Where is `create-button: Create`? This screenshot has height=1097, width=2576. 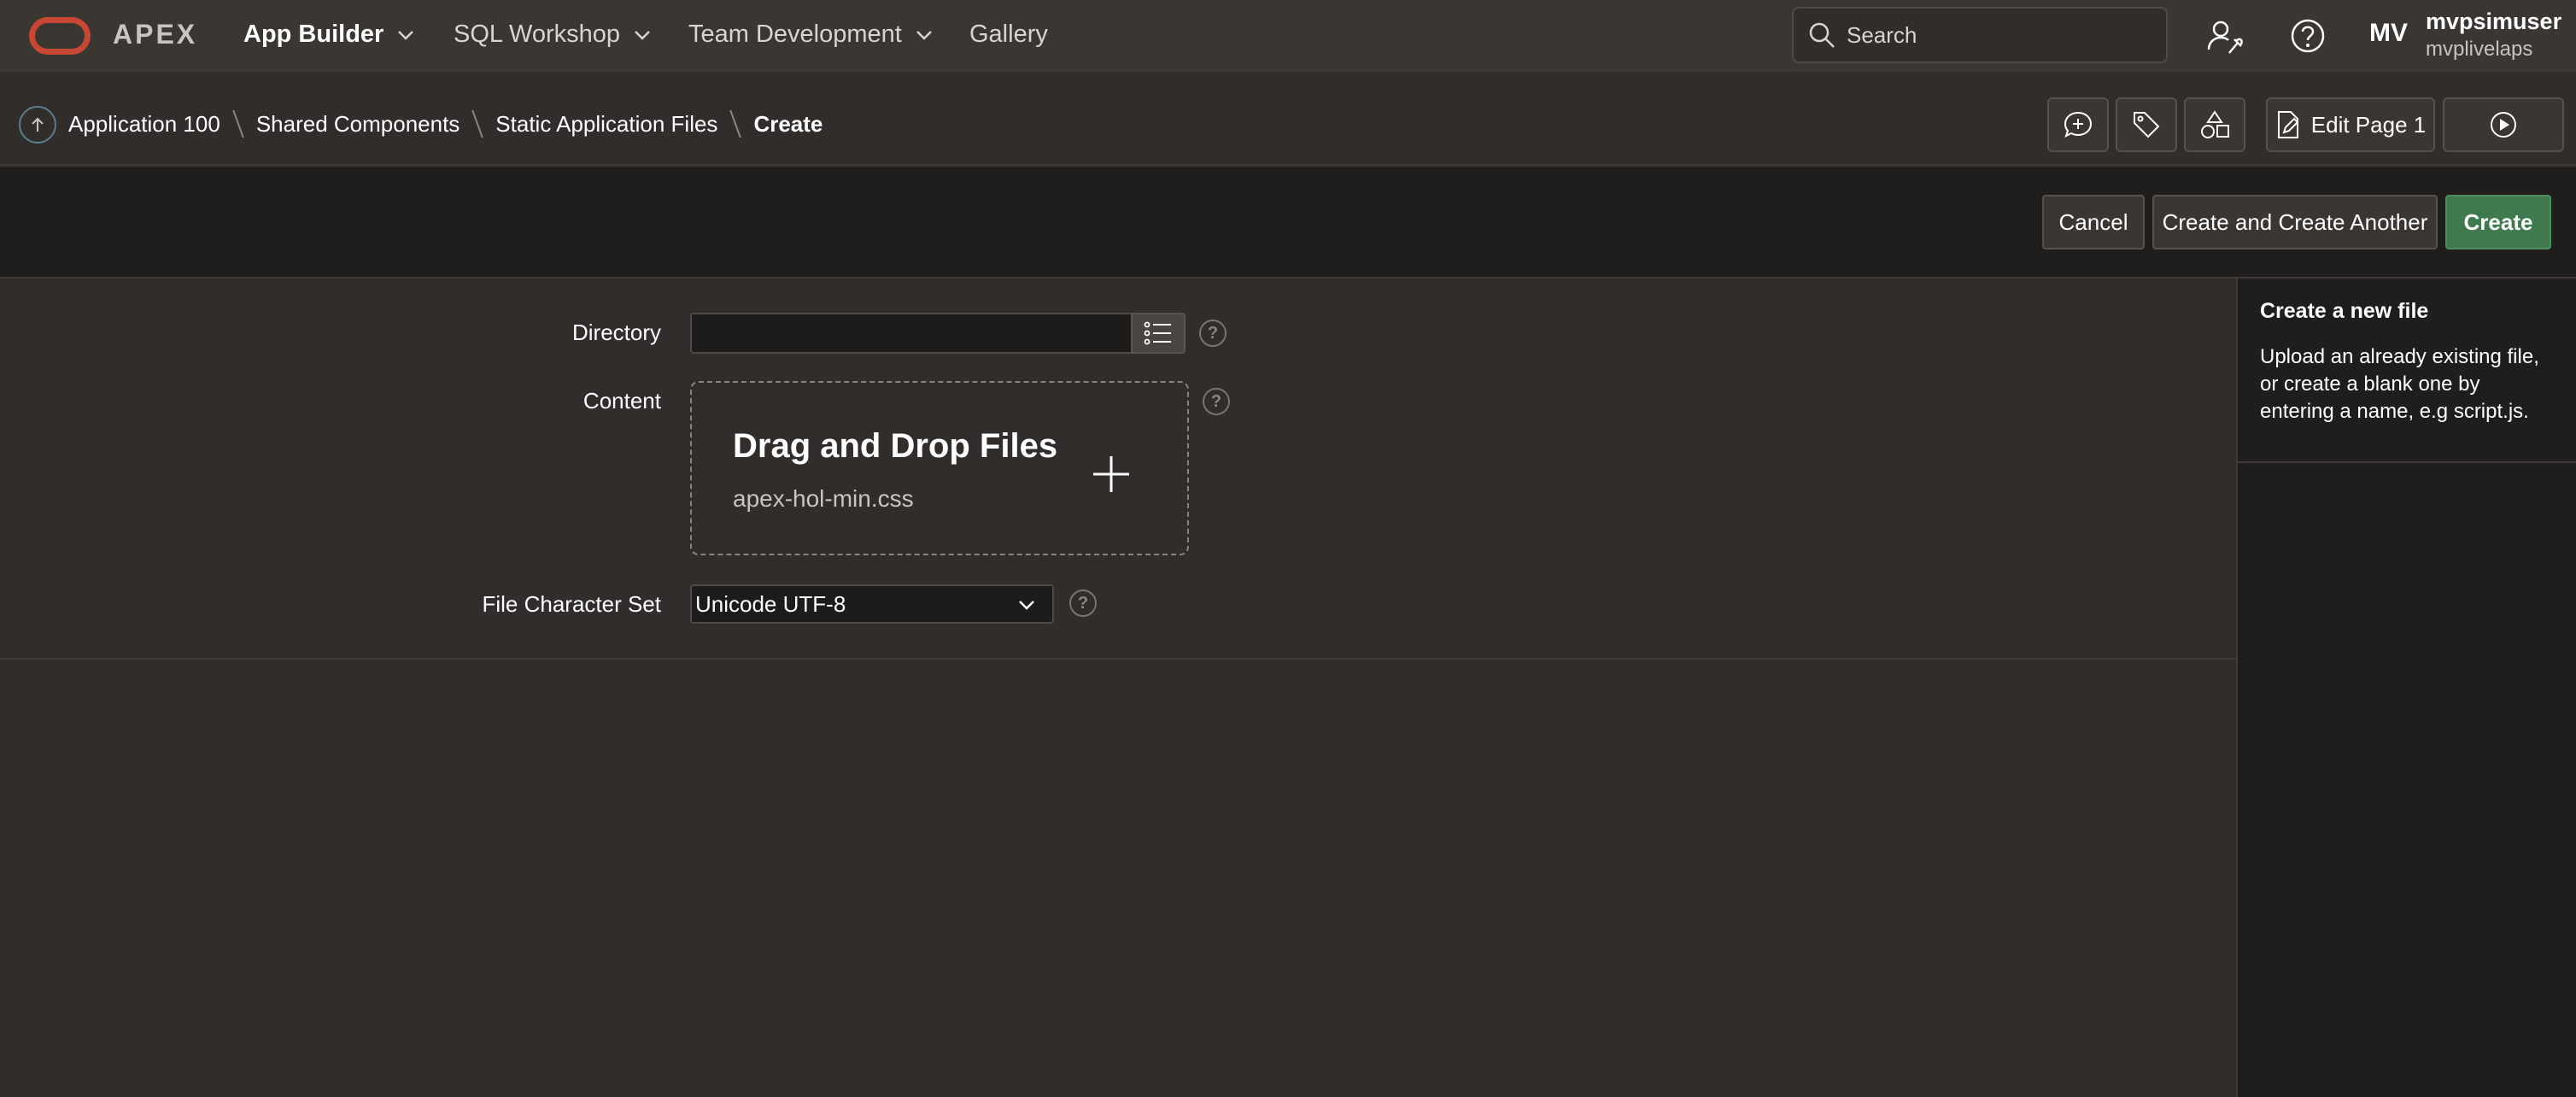
create-button: Create is located at coordinates (2498, 222).